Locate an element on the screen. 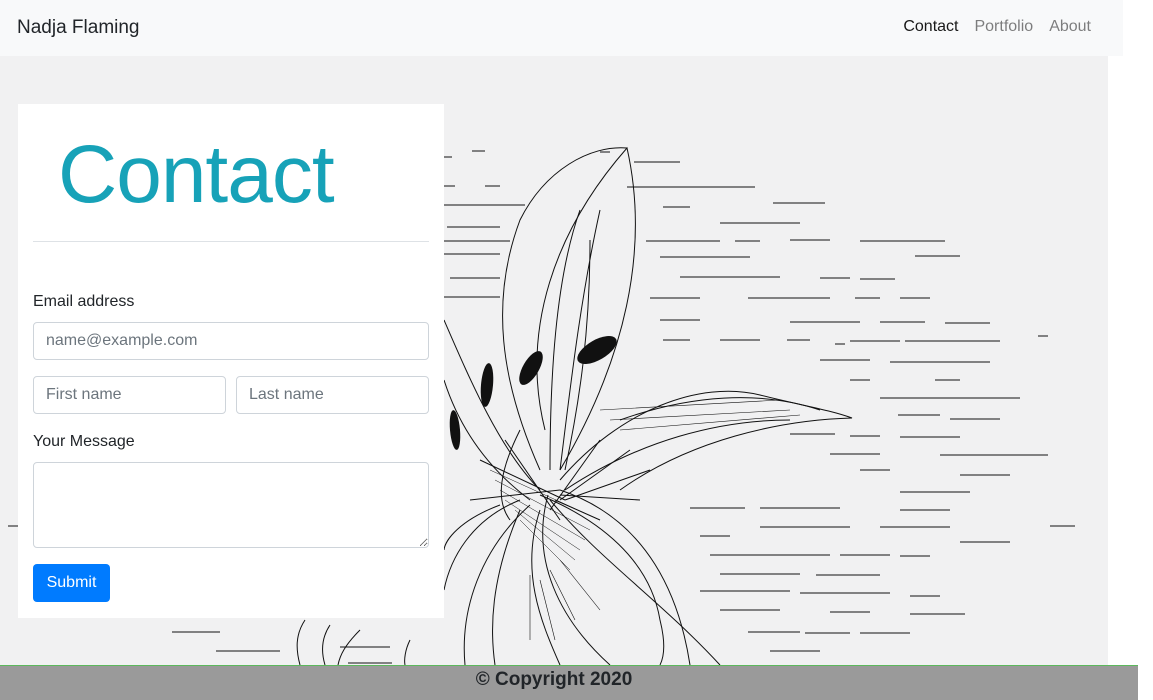 This screenshot has height=700, width=1153. divider is located at coordinates (231, 241).